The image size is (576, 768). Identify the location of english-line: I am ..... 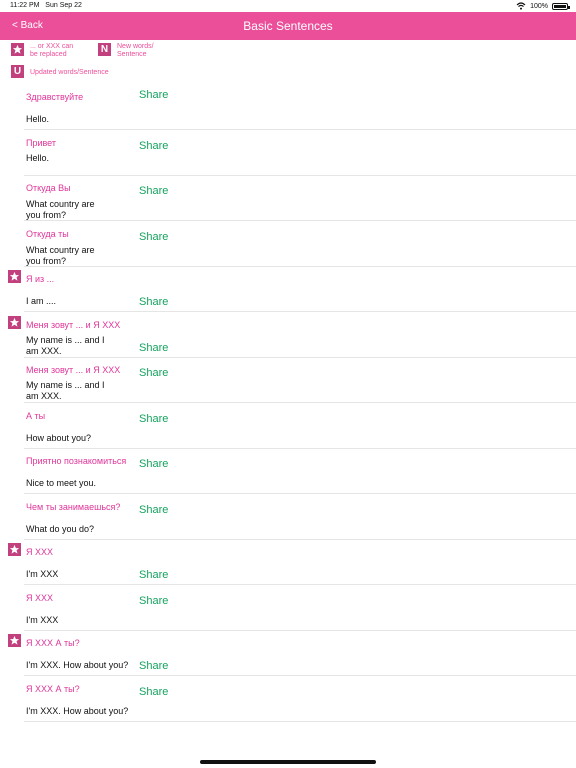
(41, 301).